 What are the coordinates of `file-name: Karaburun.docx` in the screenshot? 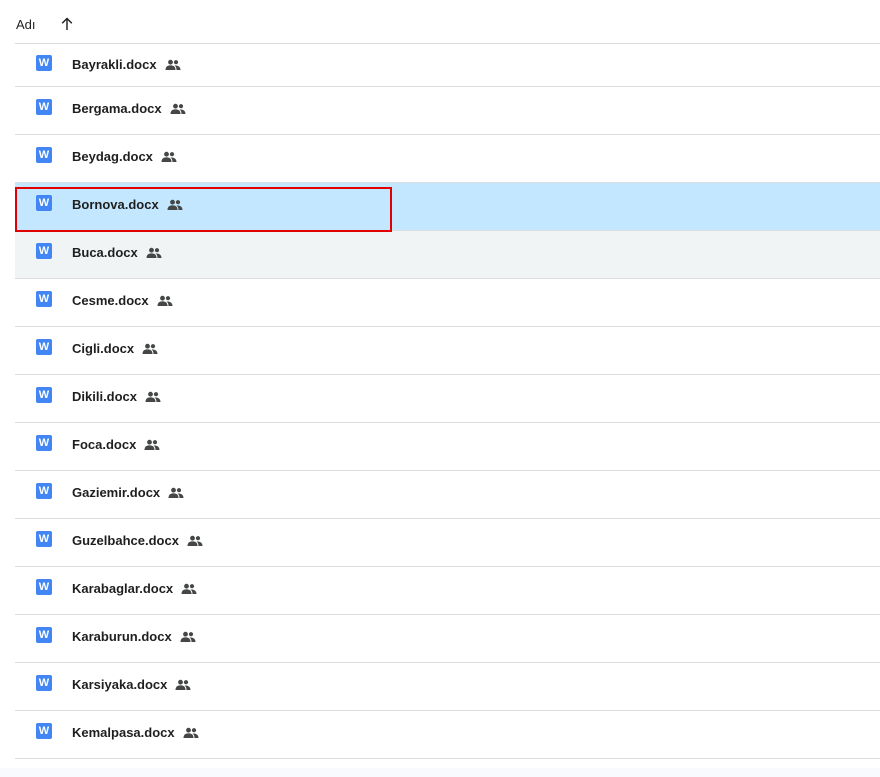 It's located at (122, 636).